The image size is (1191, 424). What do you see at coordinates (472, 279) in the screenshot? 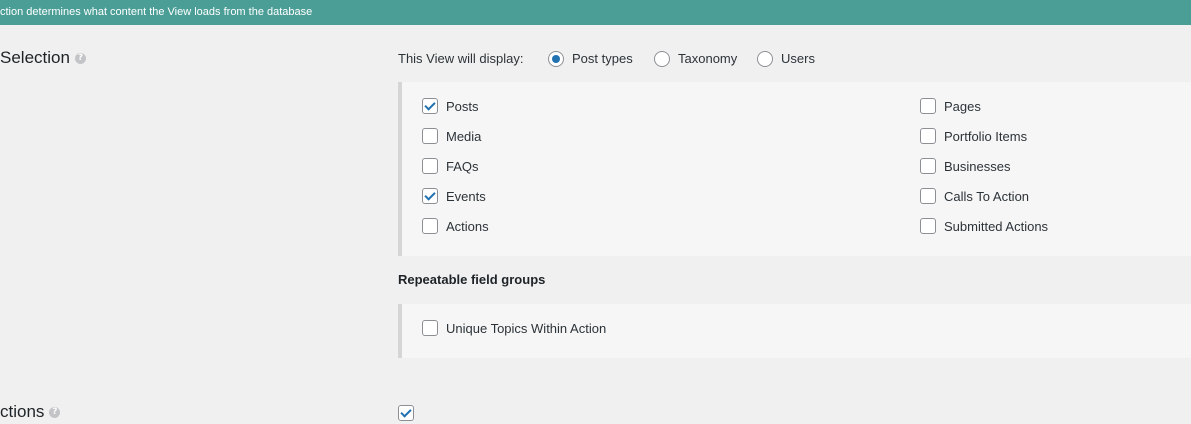
I see `repeatable-field-groups-heading: Repeatable field groups` at bounding box center [472, 279].